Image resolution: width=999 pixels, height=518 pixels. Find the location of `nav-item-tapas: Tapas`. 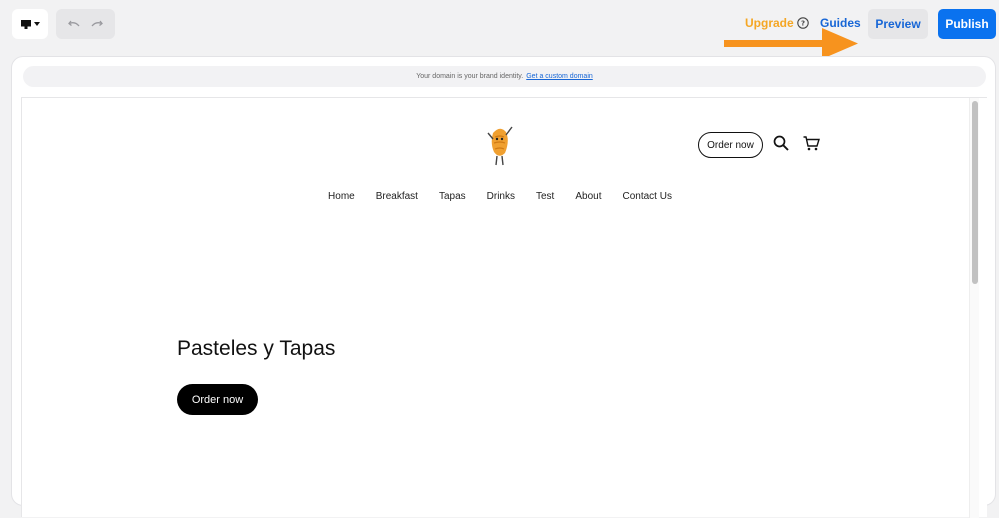

nav-item-tapas: Tapas is located at coordinates (452, 199).